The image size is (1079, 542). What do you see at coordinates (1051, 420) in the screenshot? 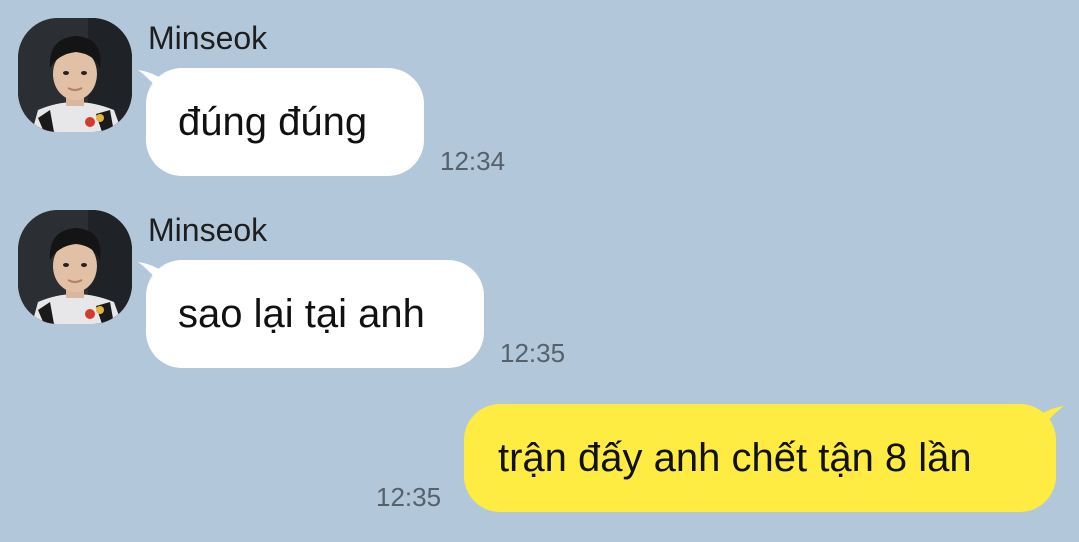
I see `bubble-tail-outgoing` at bounding box center [1051, 420].